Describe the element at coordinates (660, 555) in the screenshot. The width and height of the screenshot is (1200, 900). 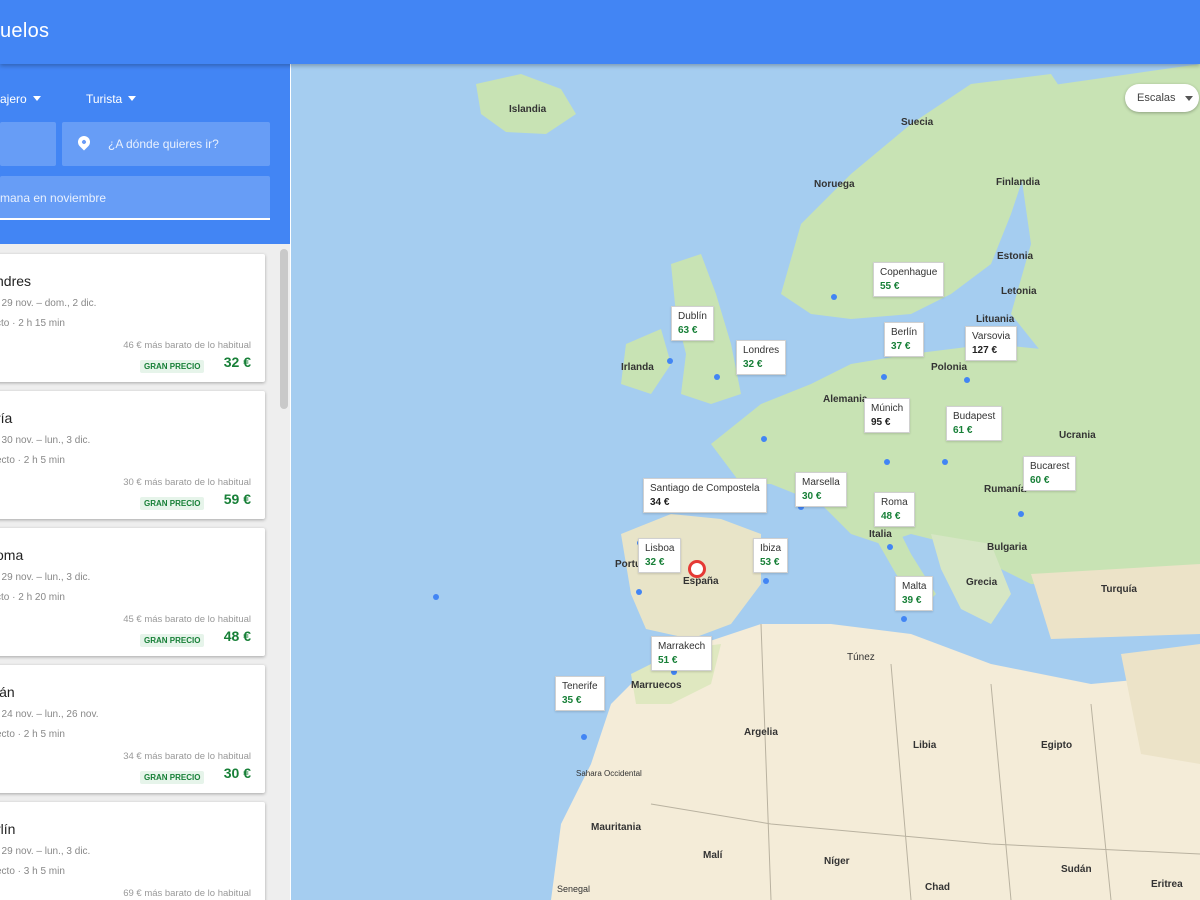
I see `destination-bubble-lisbon: Lisboa 32 €` at that location.